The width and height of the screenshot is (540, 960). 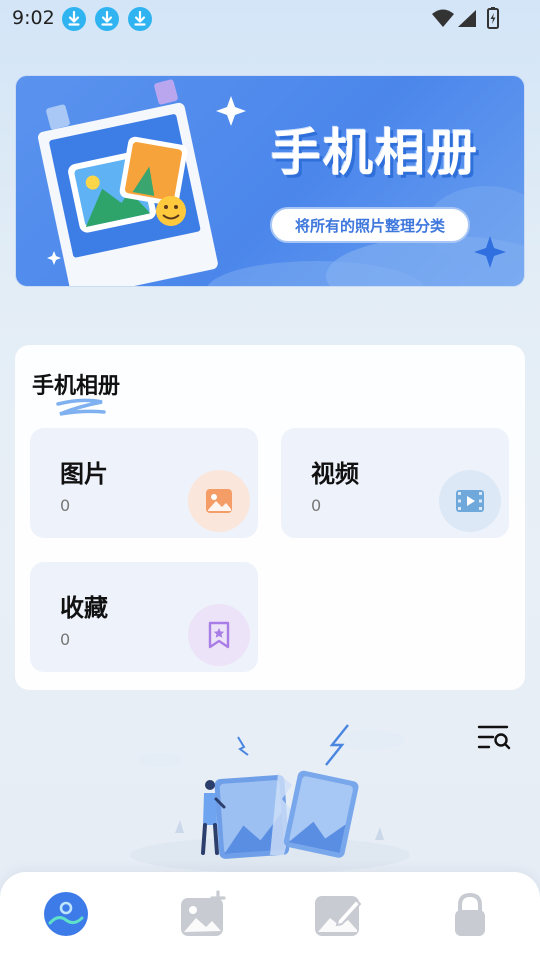 I want to click on cellular-signal-icon, so click(x=467, y=18).